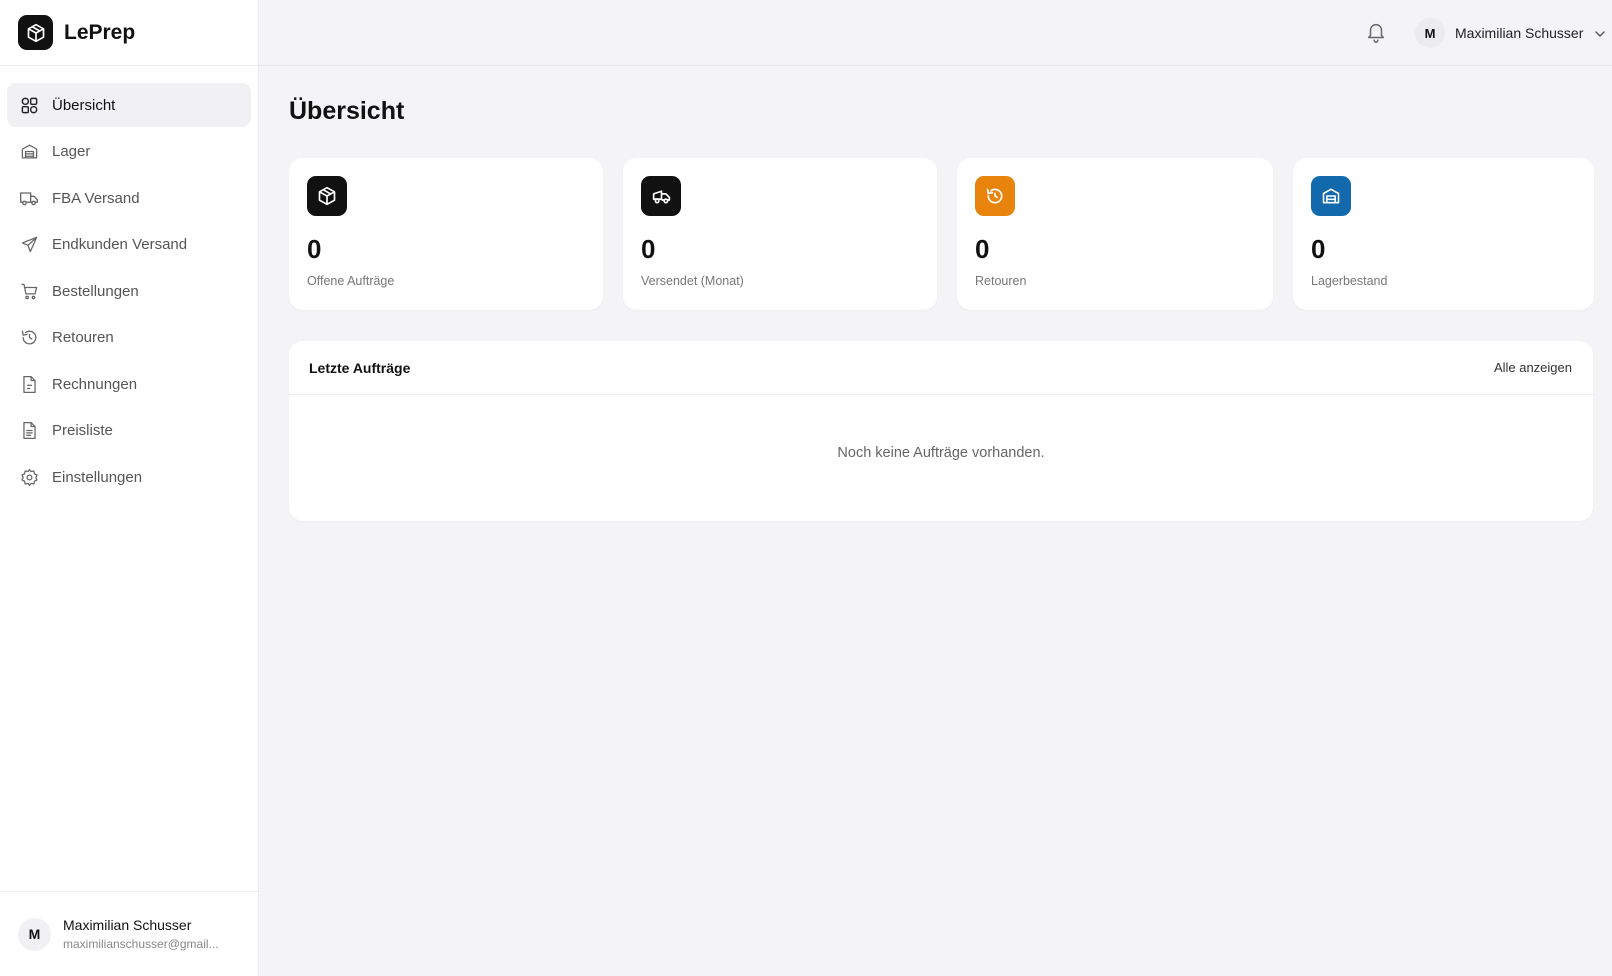 The height and width of the screenshot is (976, 1612). I want to click on chevron-down-icon, so click(1600, 33).